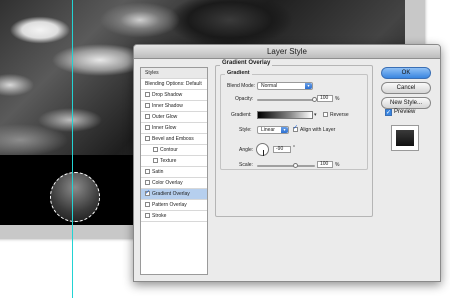 This screenshot has width=450, height=298. What do you see at coordinates (325, 164) in the screenshot?
I see `scale-input: 100` at bounding box center [325, 164].